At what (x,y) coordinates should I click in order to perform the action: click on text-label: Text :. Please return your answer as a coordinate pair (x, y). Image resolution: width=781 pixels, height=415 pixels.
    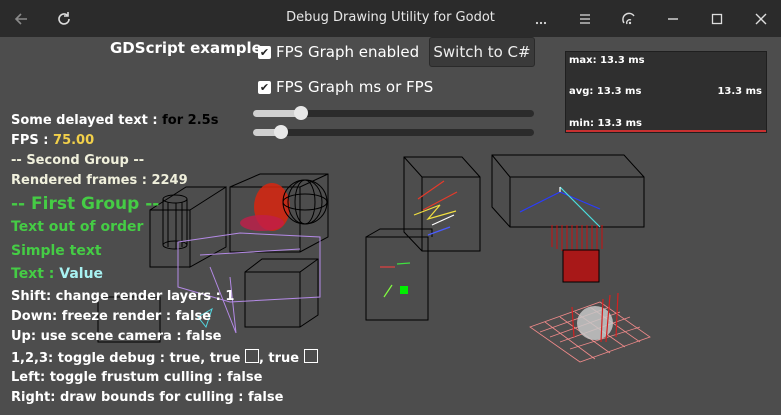
    Looking at the image, I should click on (33, 274).